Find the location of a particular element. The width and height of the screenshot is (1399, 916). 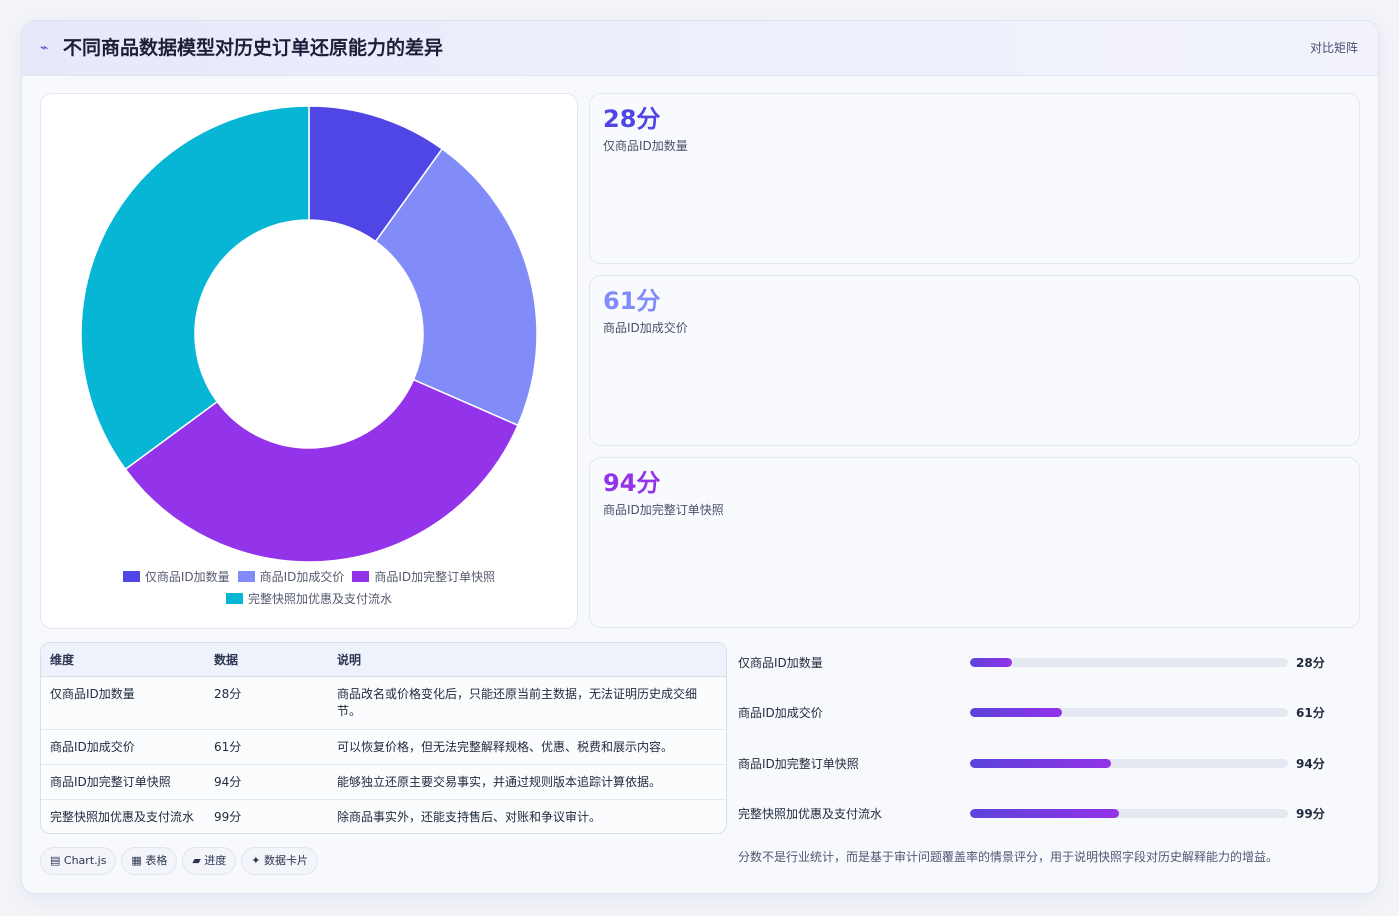

column-header: 说明 is located at coordinates (527, 660).